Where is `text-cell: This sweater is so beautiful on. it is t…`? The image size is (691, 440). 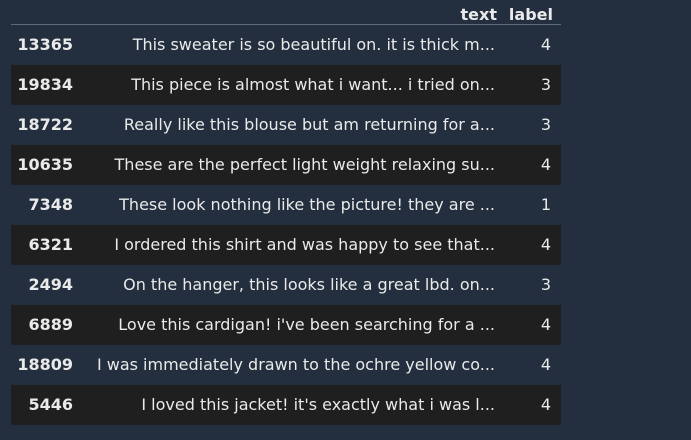 text-cell: This sweater is so beautiful on. it is t… is located at coordinates (313, 45).